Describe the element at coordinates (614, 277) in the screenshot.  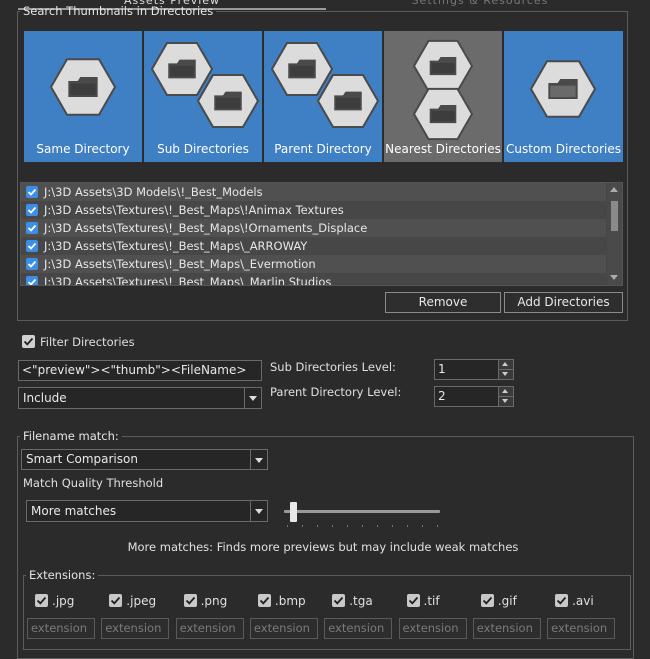
I see `scroll-down-icon` at that location.